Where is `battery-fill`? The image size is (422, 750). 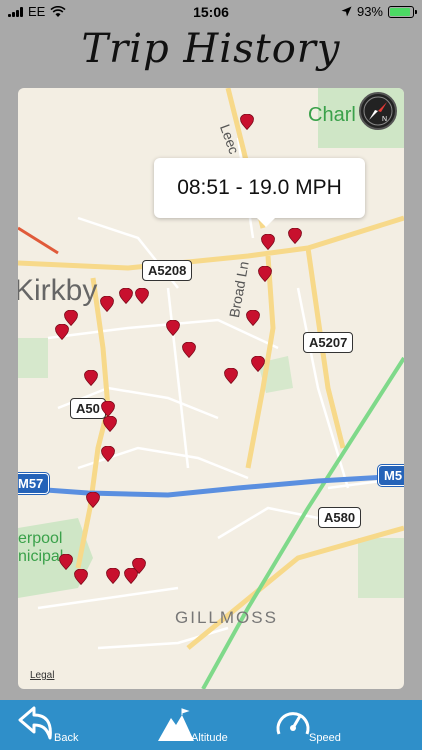 battery-fill is located at coordinates (400, 11).